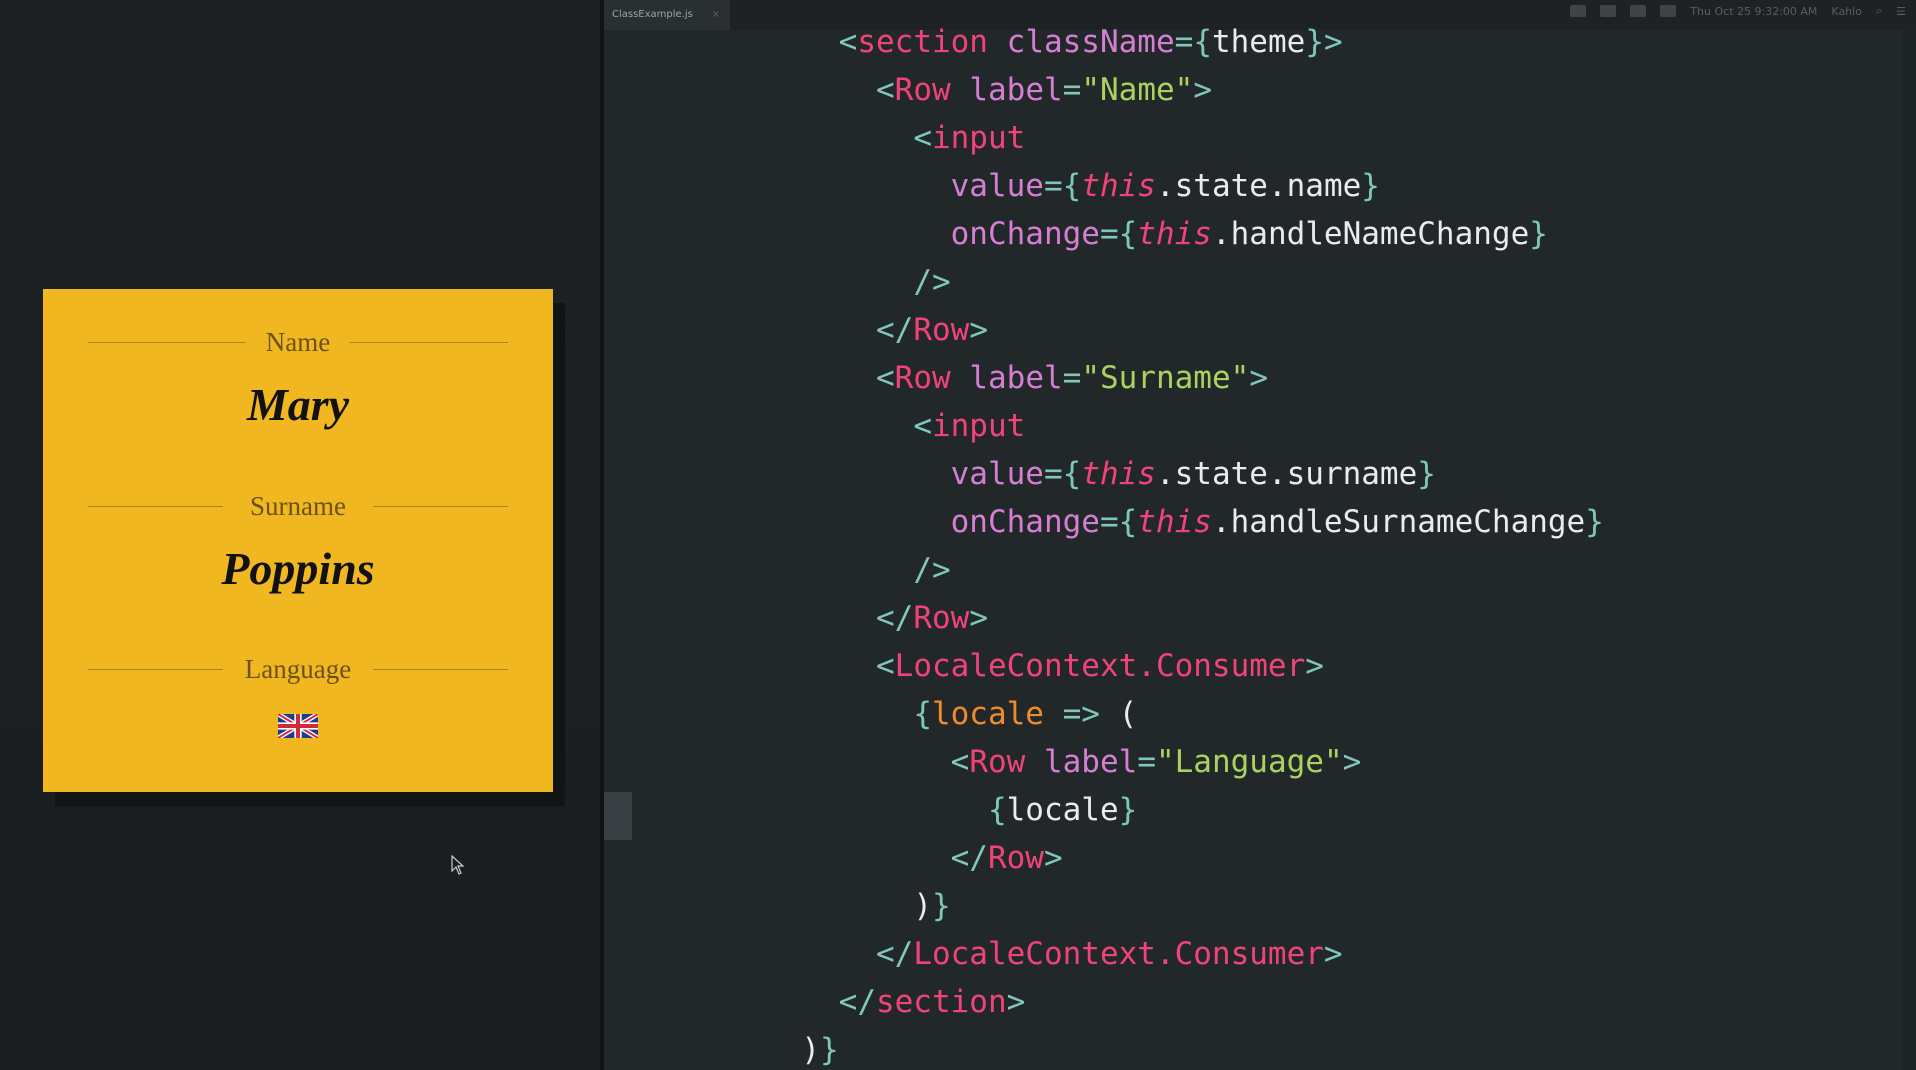  Describe the element at coordinates (1846, 11) in the screenshot. I see `menubar-user: Kahlo` at that location.